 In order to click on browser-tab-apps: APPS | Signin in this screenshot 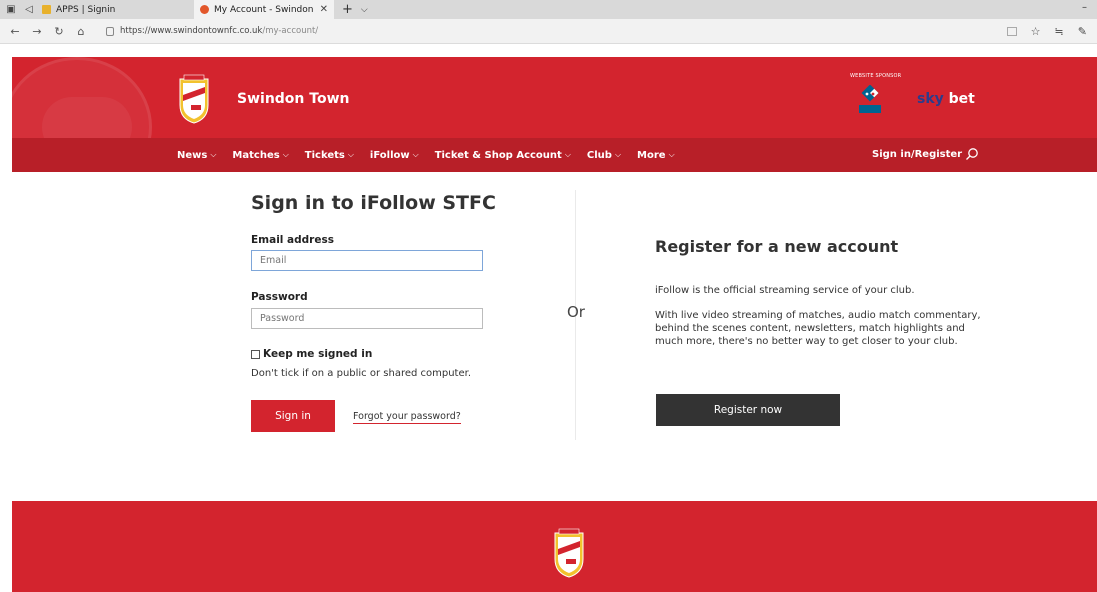, I will do `click(88, 9)`.